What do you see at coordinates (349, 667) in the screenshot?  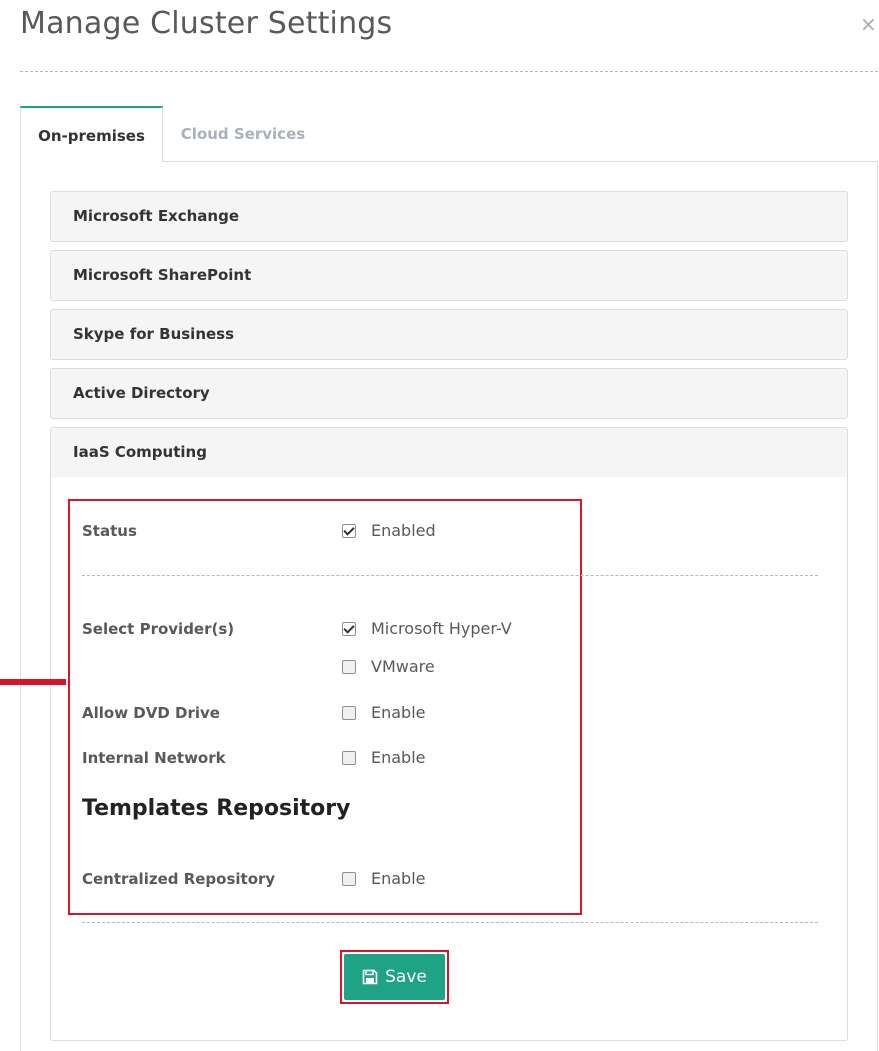 I see `provider-vmware-checkbox` at bounding box center [349, 667].